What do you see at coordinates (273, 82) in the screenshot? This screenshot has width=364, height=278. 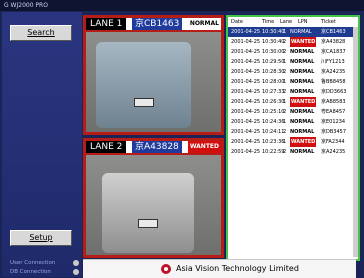 I see `cell-time: 10:28:00` at bounding box center [273, 82].